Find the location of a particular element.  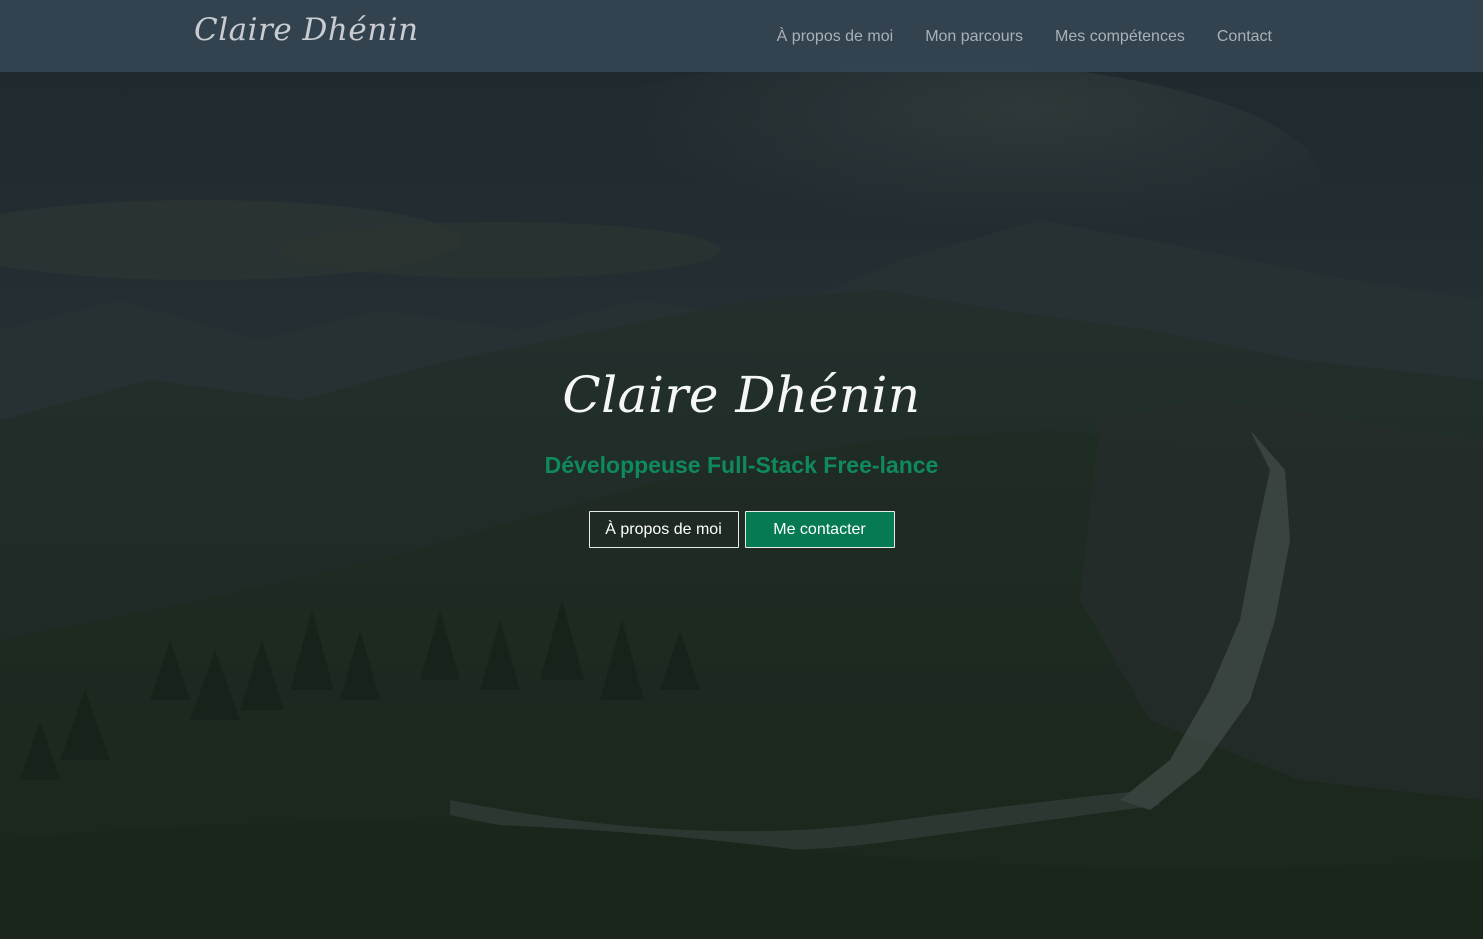

nav-item: Mon parcours is located at coordinates (974, 36).